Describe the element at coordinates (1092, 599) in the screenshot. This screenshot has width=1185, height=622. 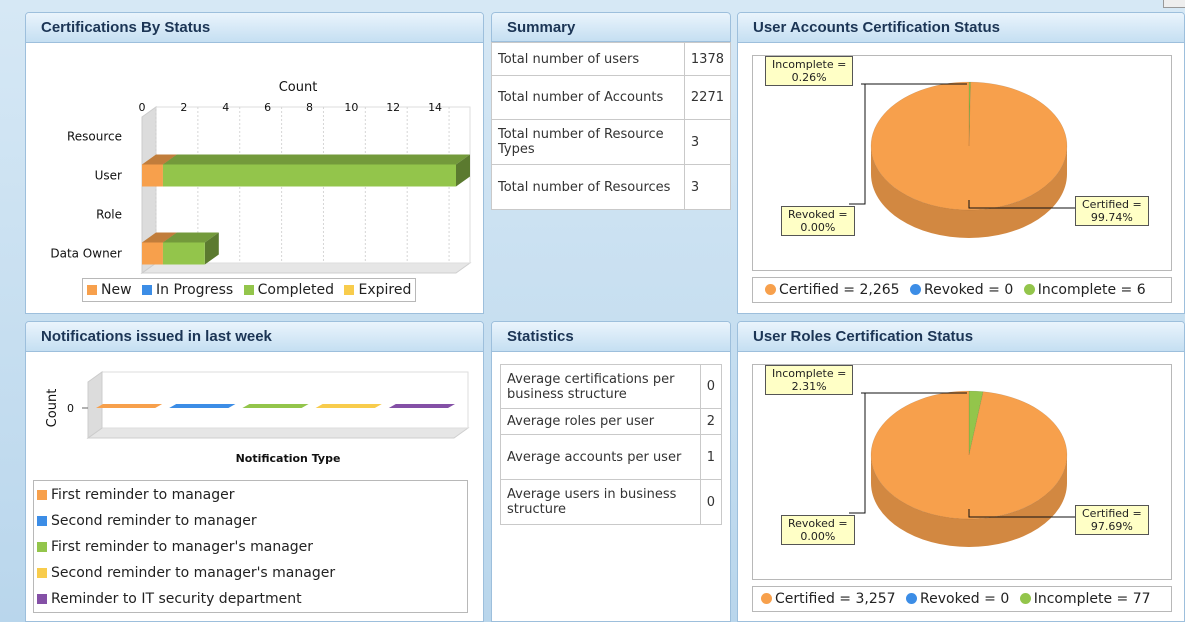
I see `legend-label: Incomplete = 77` at that location.